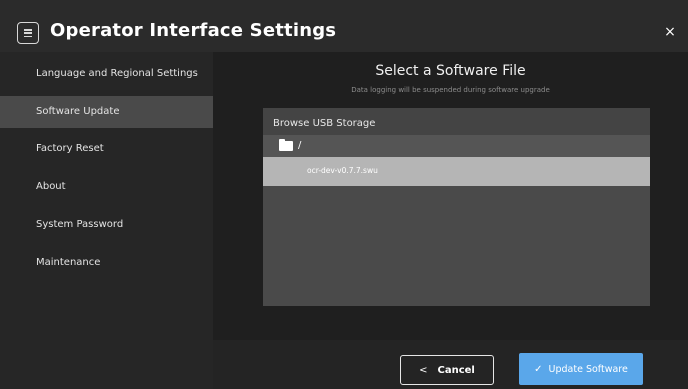 This screenshot has height=389, width=688. I want to click on sidebar-item-about: About, so click(106, 187).